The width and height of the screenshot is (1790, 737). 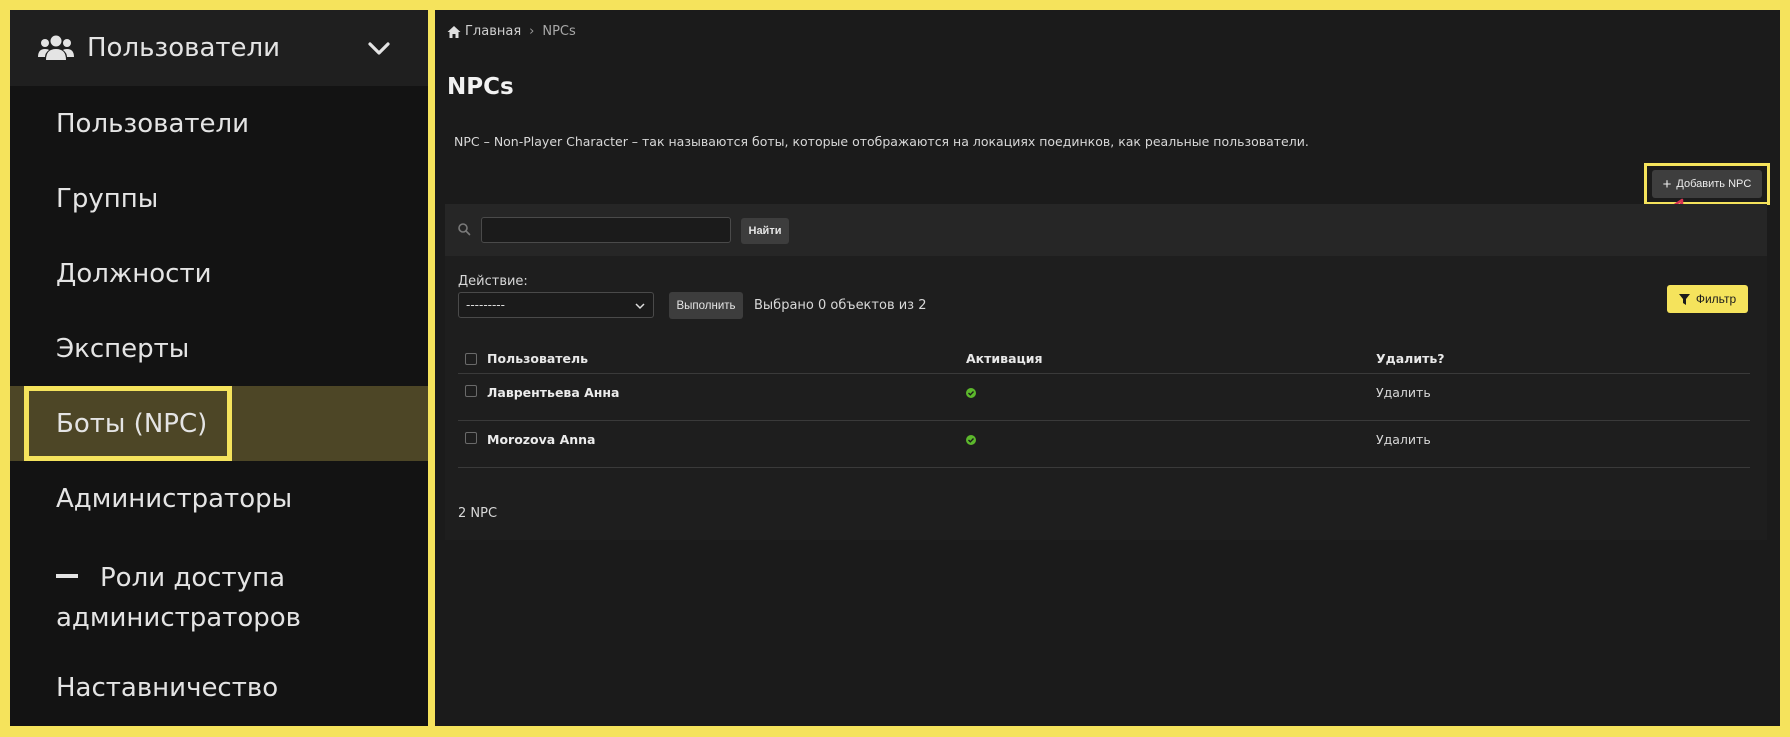 What do you see at coordinates (493, 31) in the screenshot?
I see `breadcrumb-home-link: Главная` at bounding box center [493, 31].